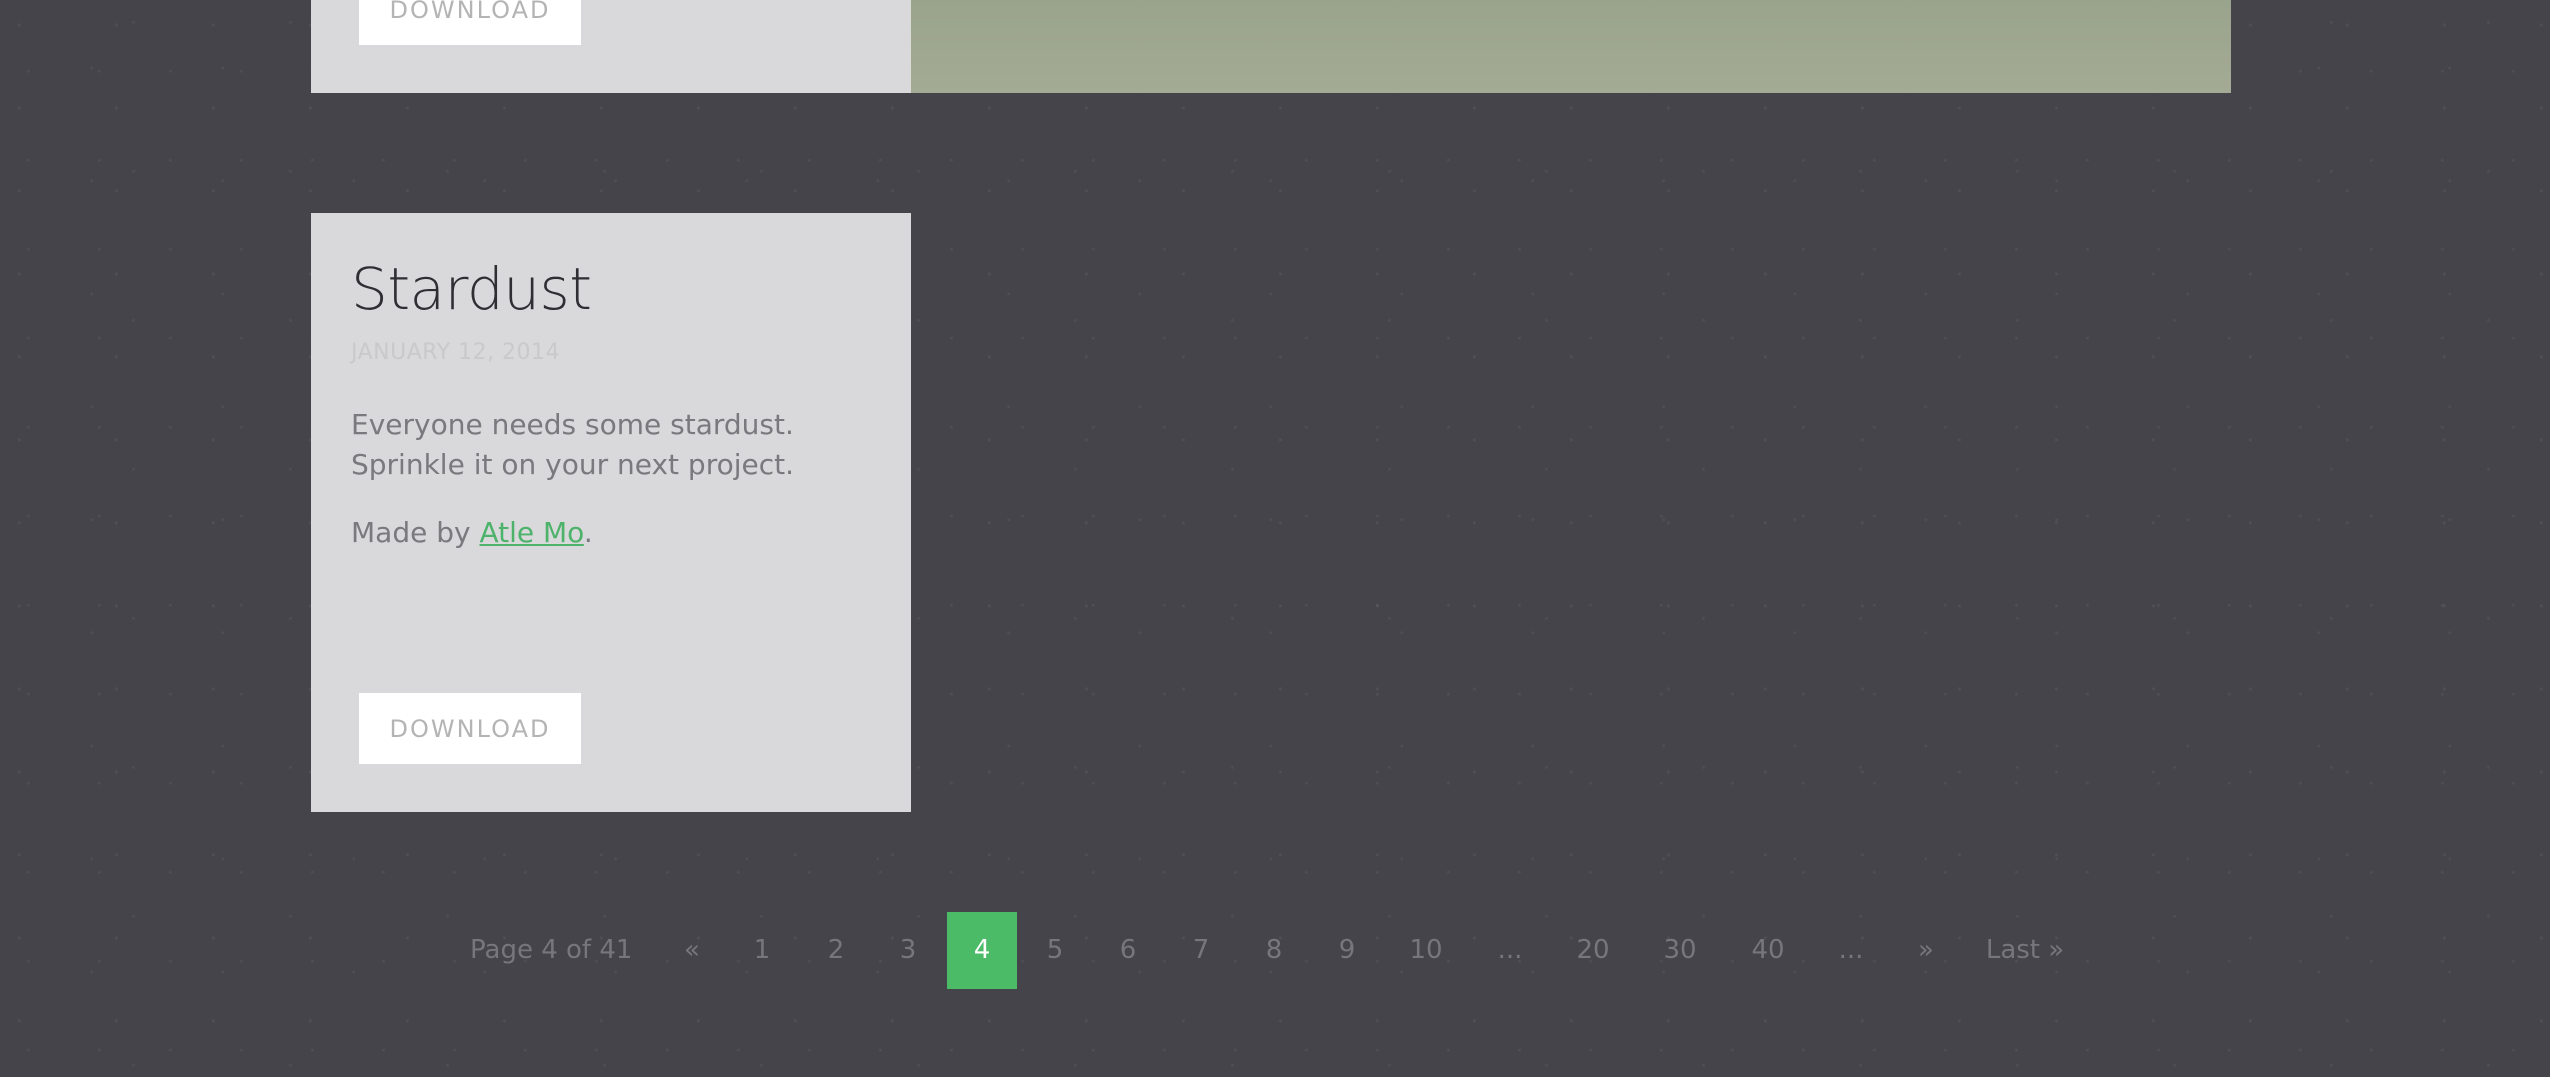 The image size is (2550, 1077). Describe the element at coordinates (1347, 950) in the screenshot. I see `page-link-9: 9` at that location.